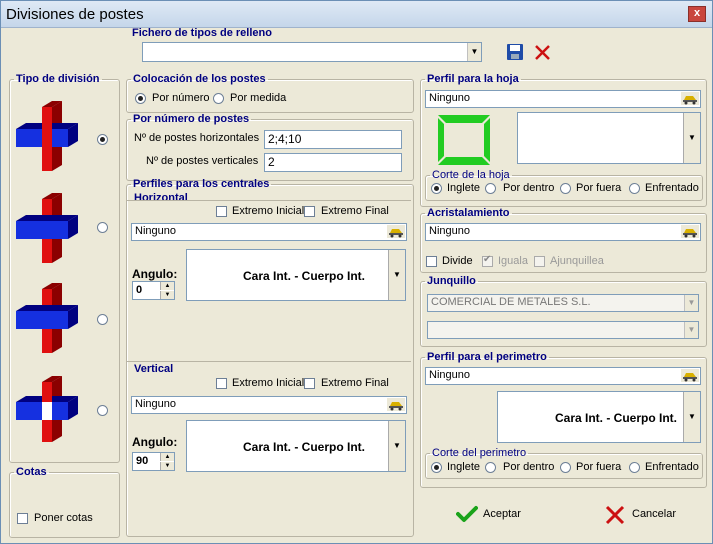 This screenshot has height=544, width=713. I want to click on aceptar-button: Aceptar, so click(496, 514).